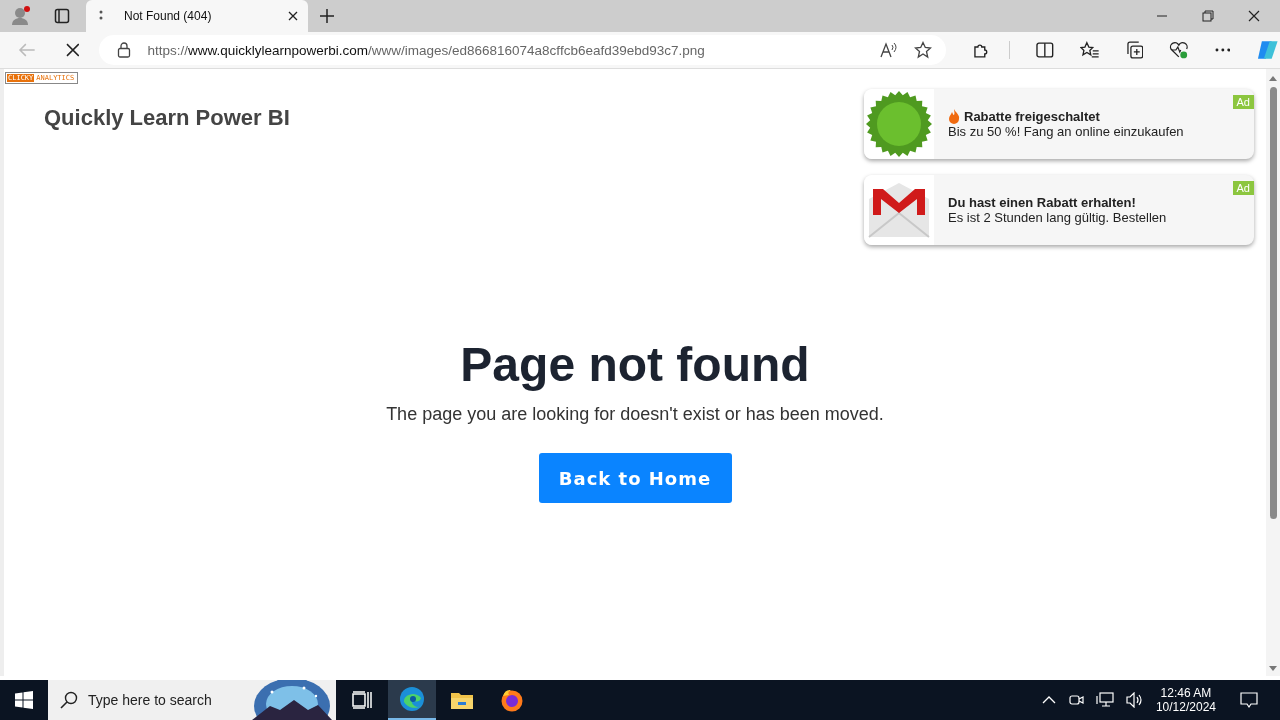  Describe the element at coordinates (362, 700) in the screenshot. I see `task-view-icon` at that location.